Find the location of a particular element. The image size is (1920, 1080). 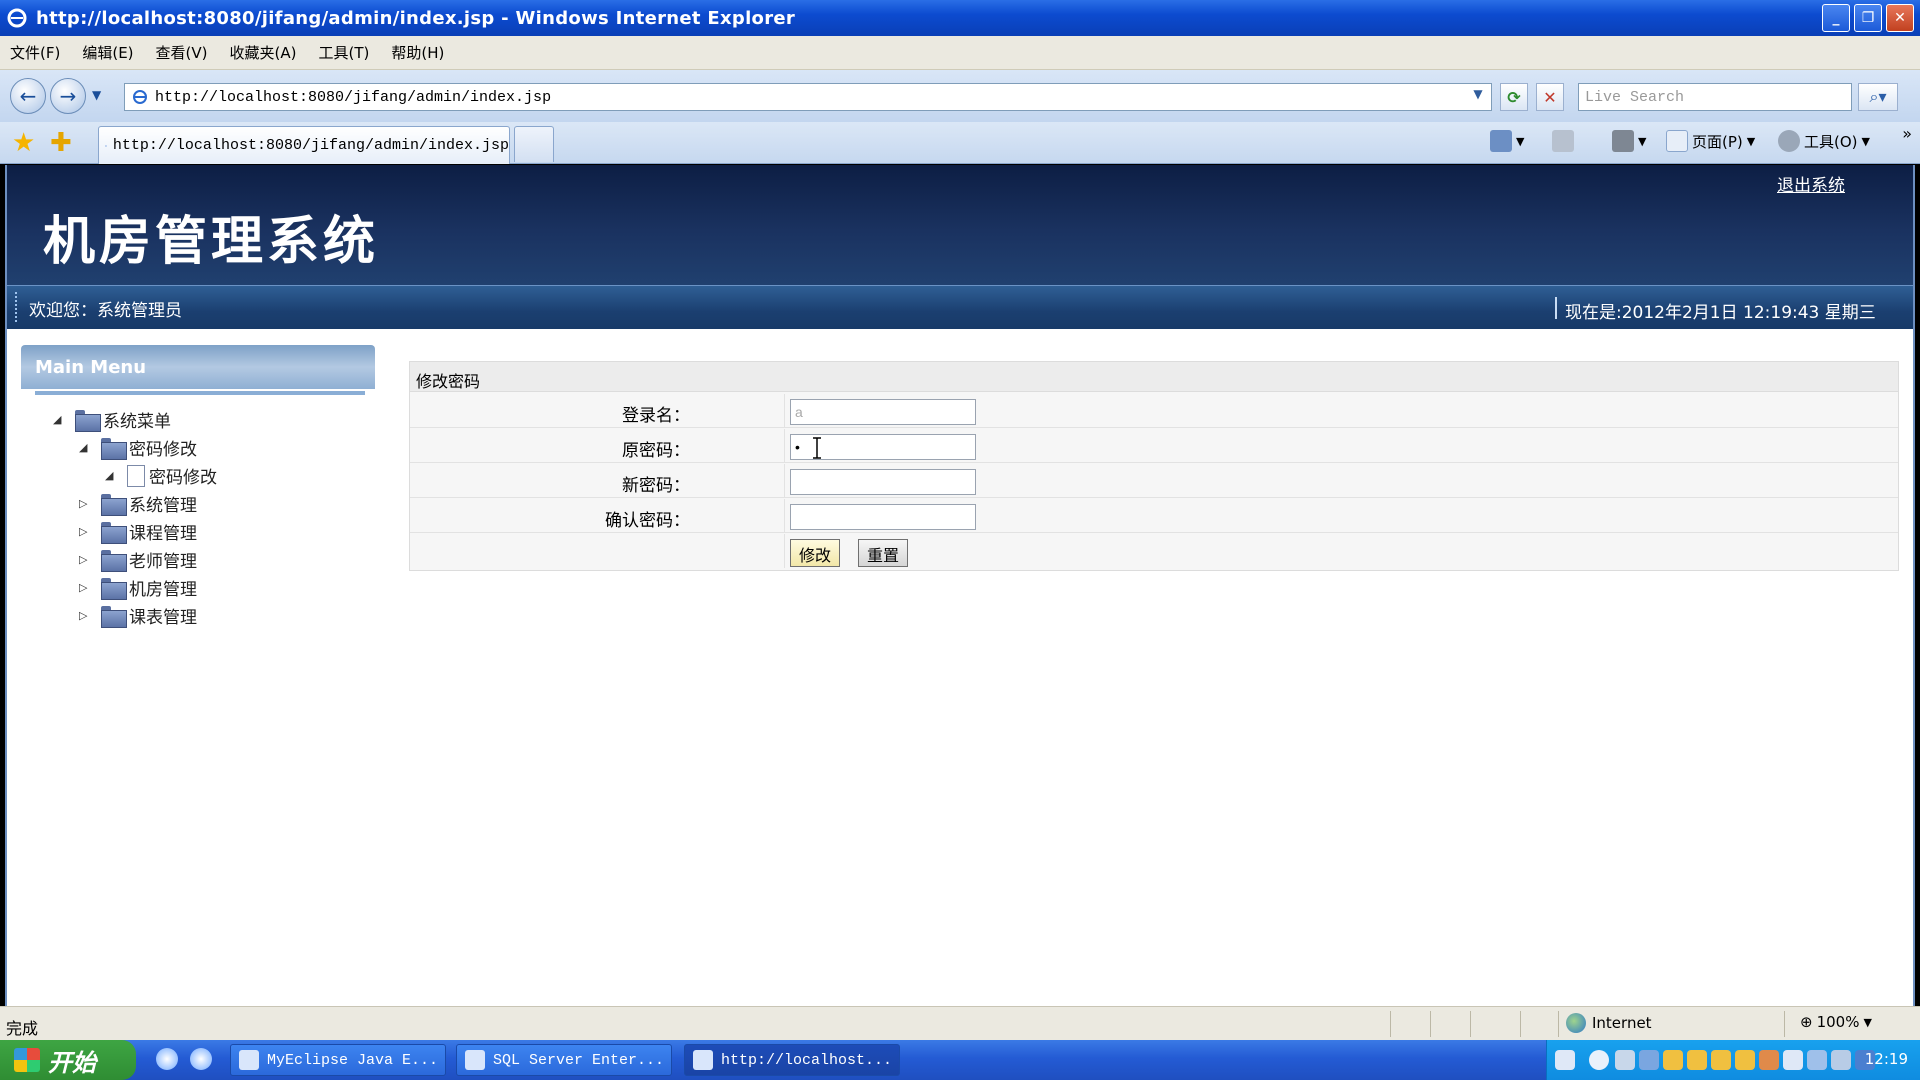

main-menu-underline is located at coordinates (200, 393).